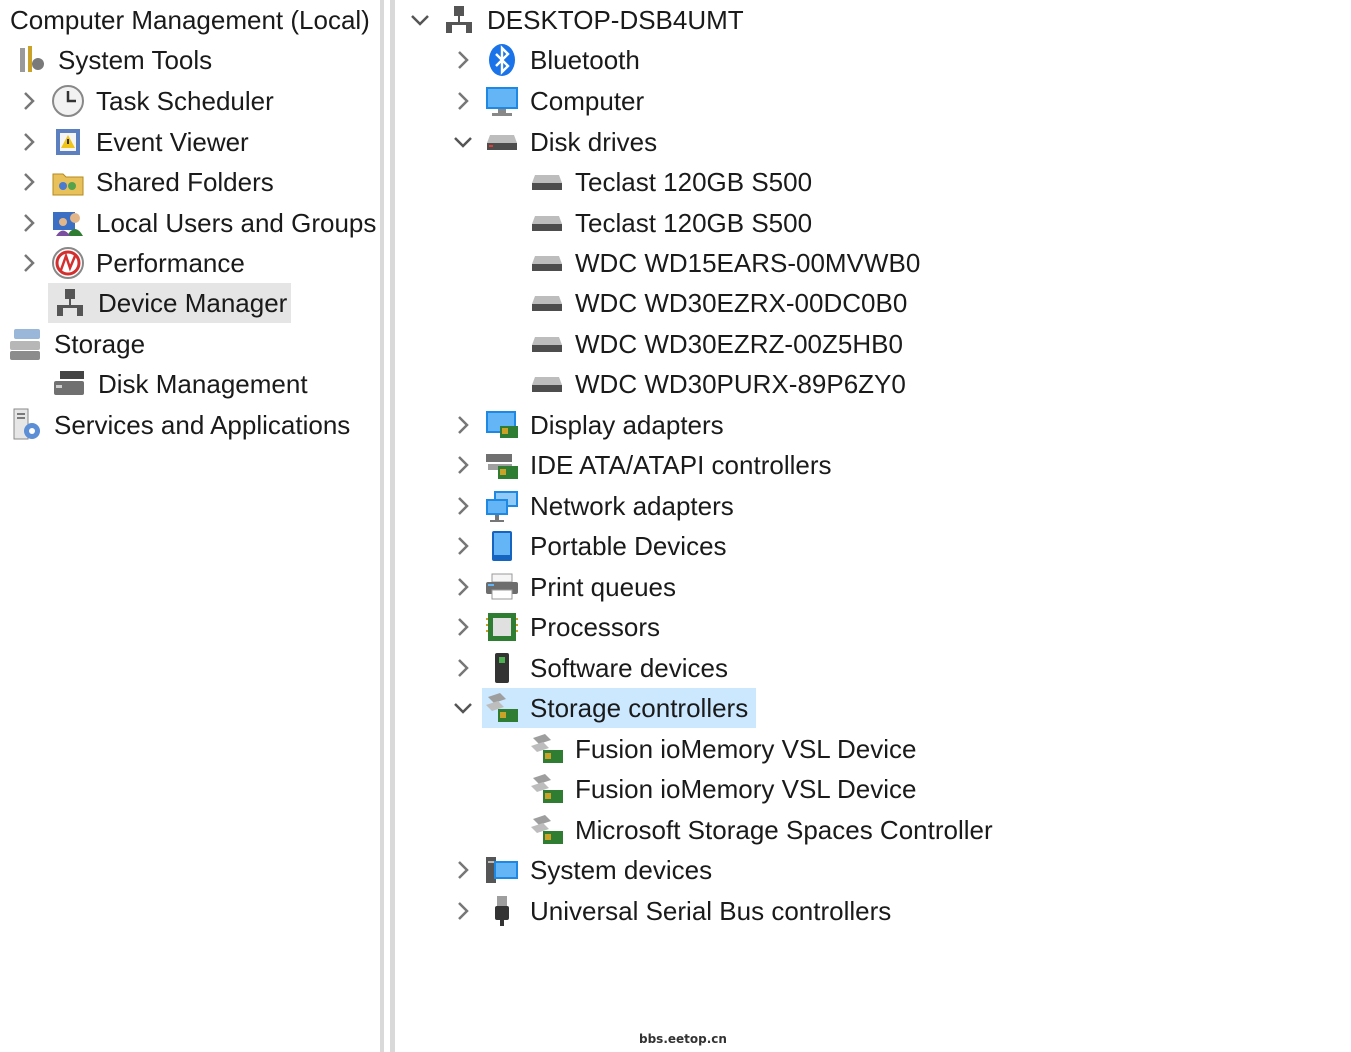 This screenshot has height=1052, width=1351. I want to click on tree-item-storage: Storage, so click(80, 344).